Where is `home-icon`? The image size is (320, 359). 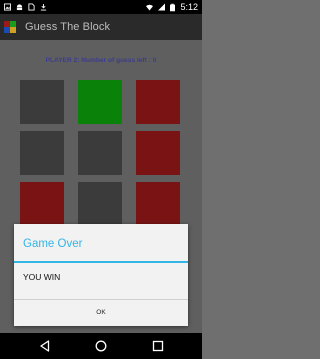
home-icon is located at coordinates (101, 346).